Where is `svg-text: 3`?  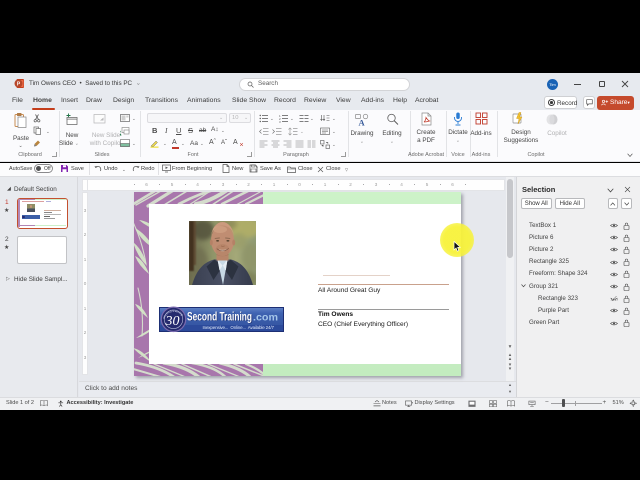 svg-text: 3 is located at coordinates (280, 121).